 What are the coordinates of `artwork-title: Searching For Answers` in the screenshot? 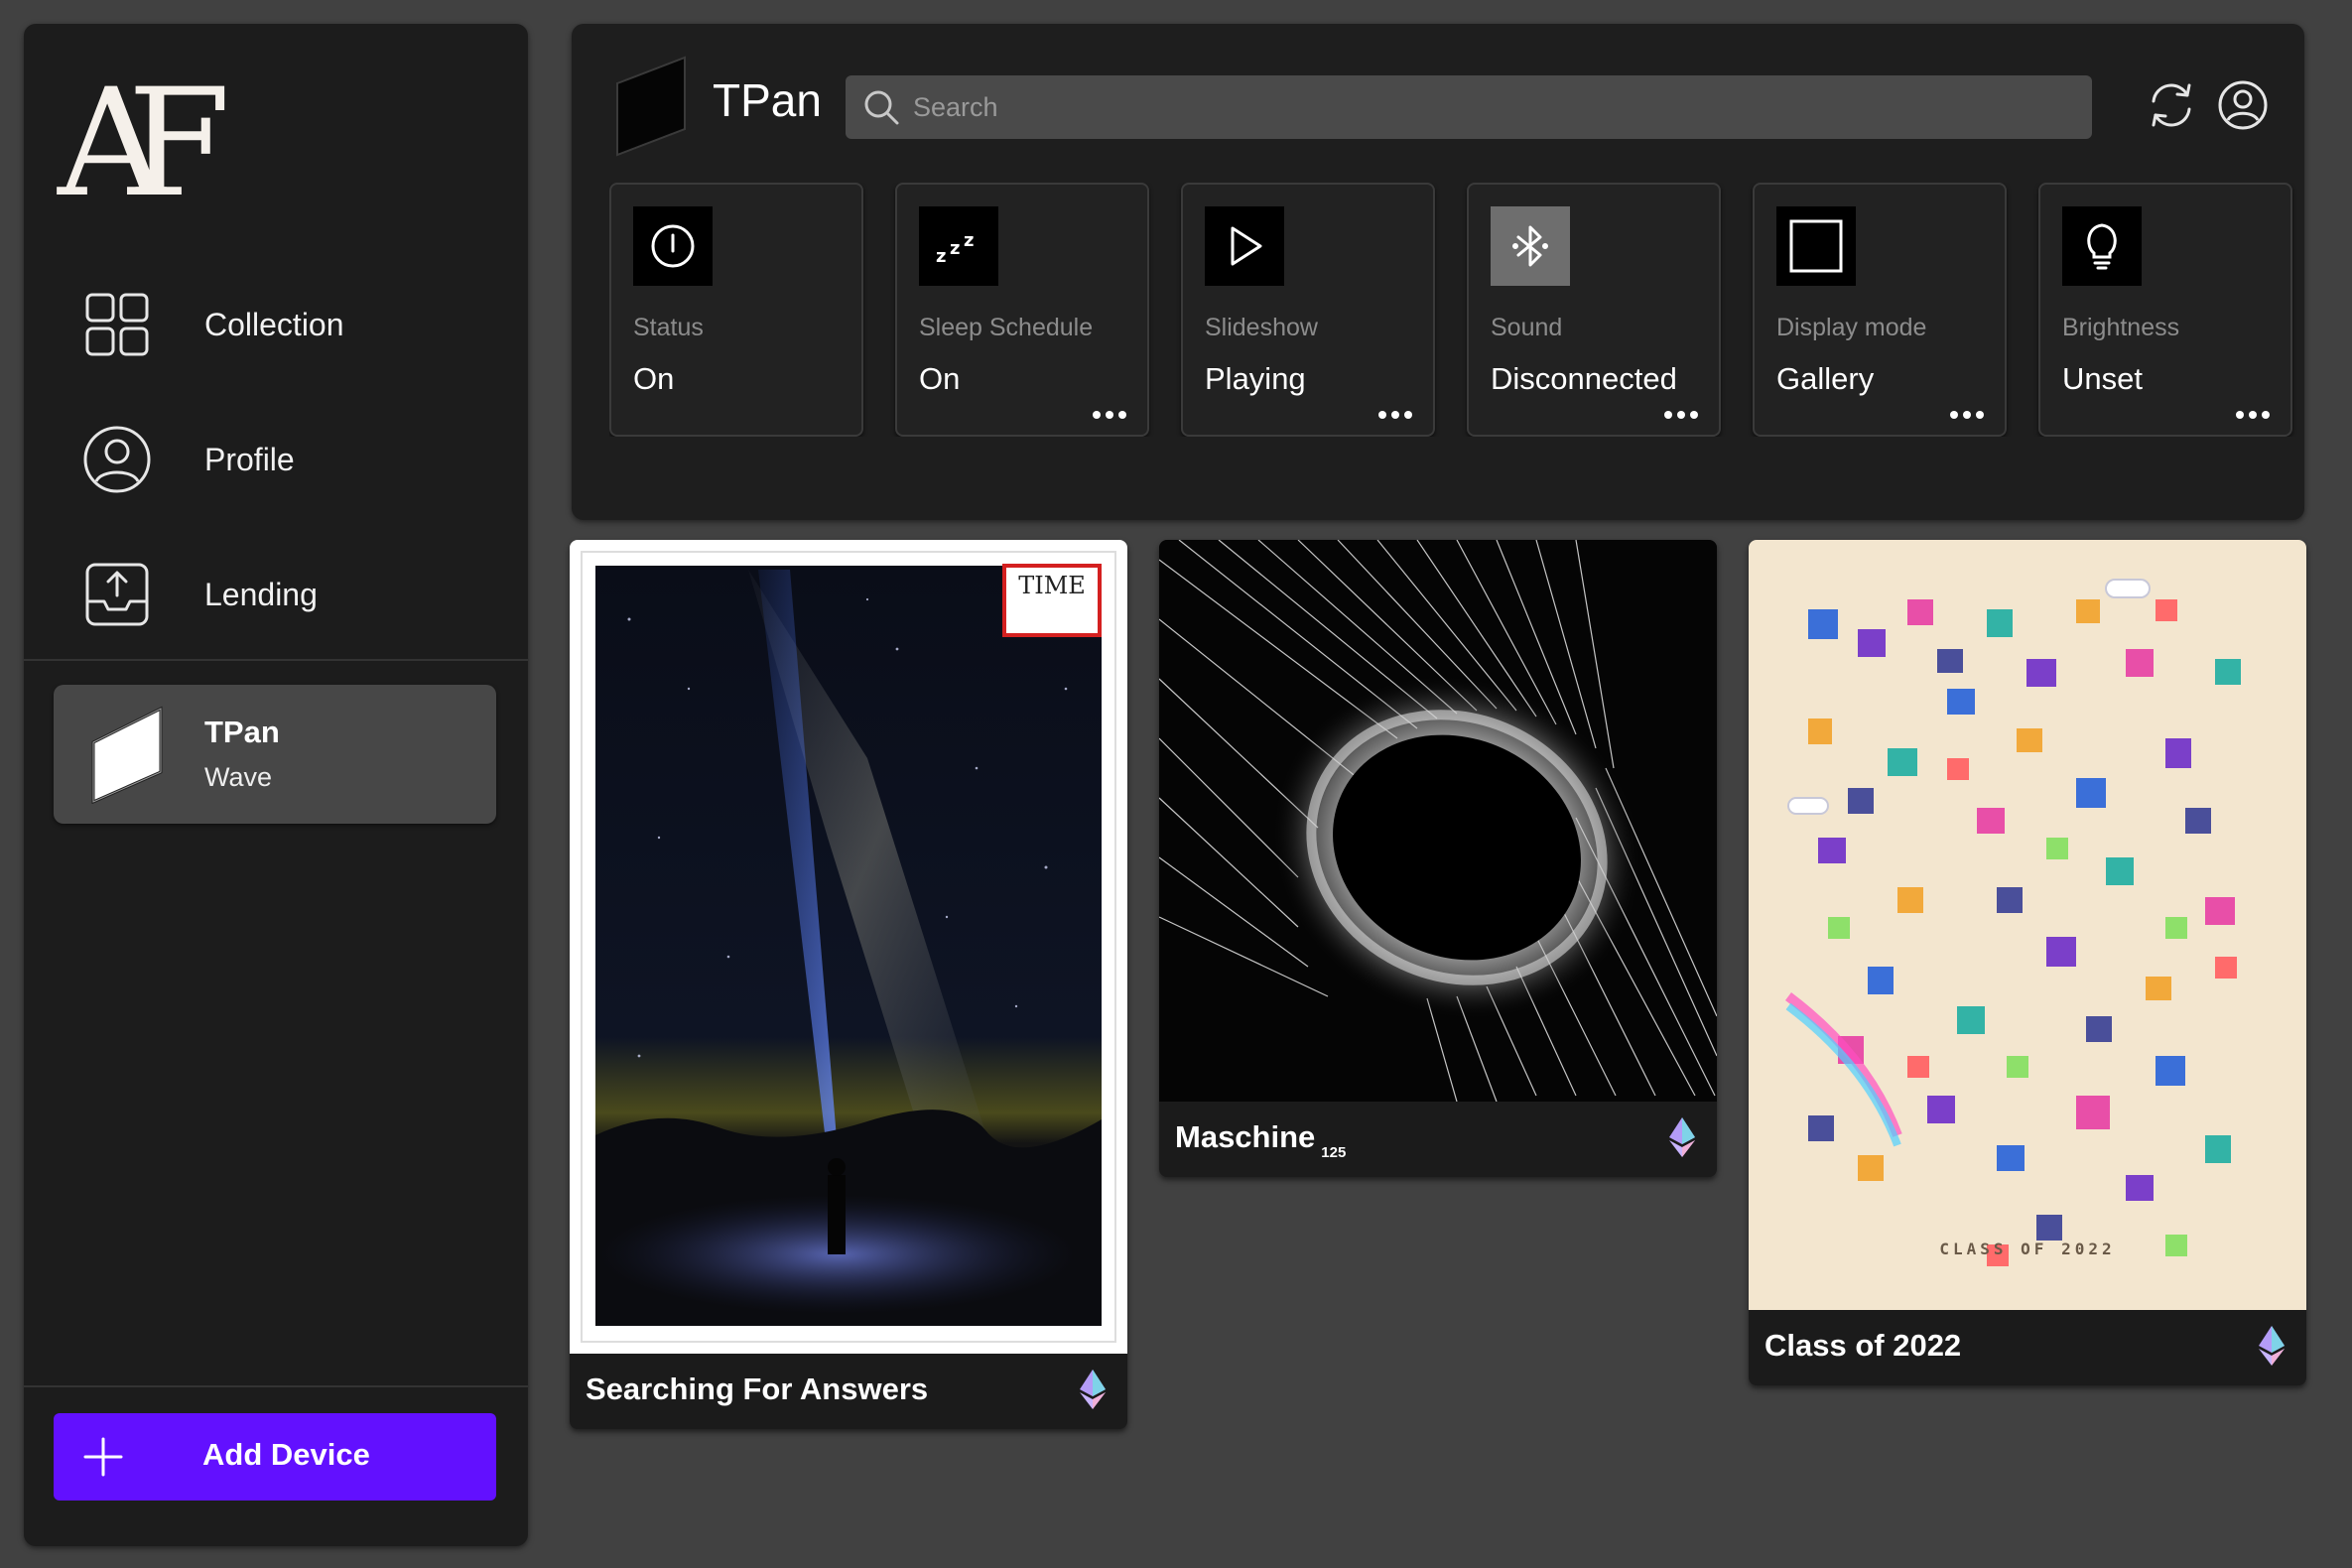 It's located at (757, 1389).